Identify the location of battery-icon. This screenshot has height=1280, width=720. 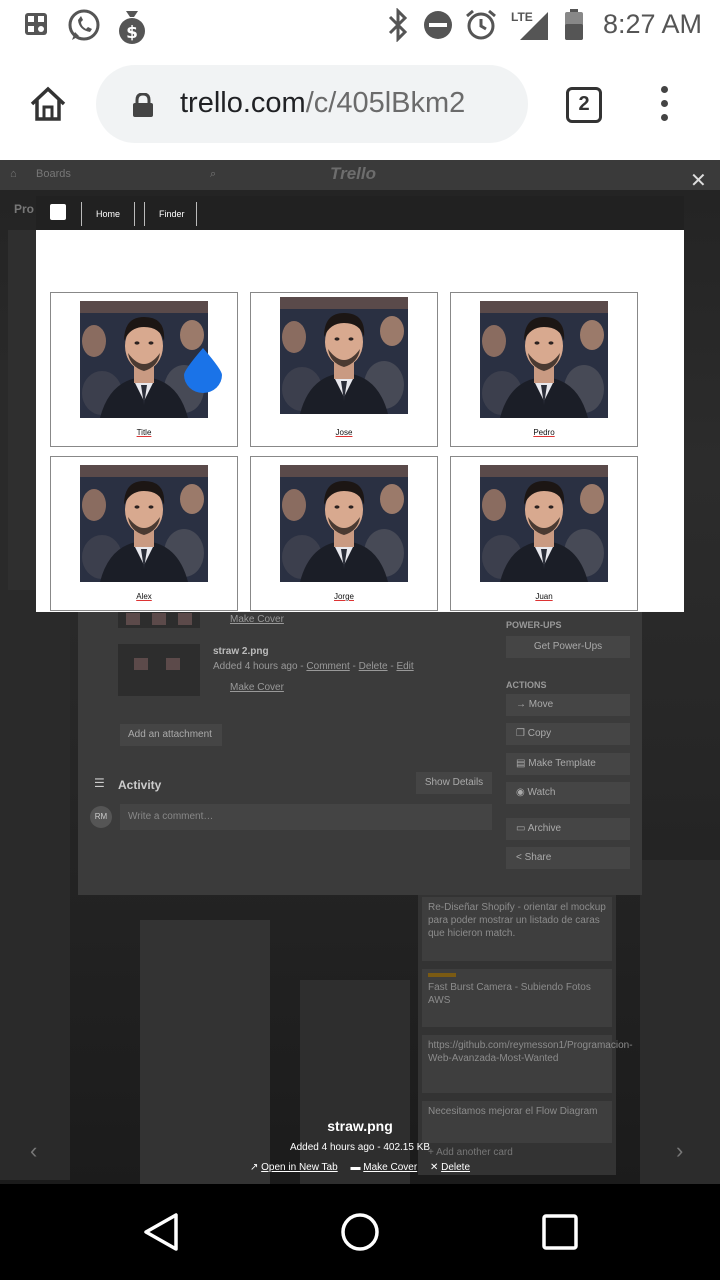
(574, 24).